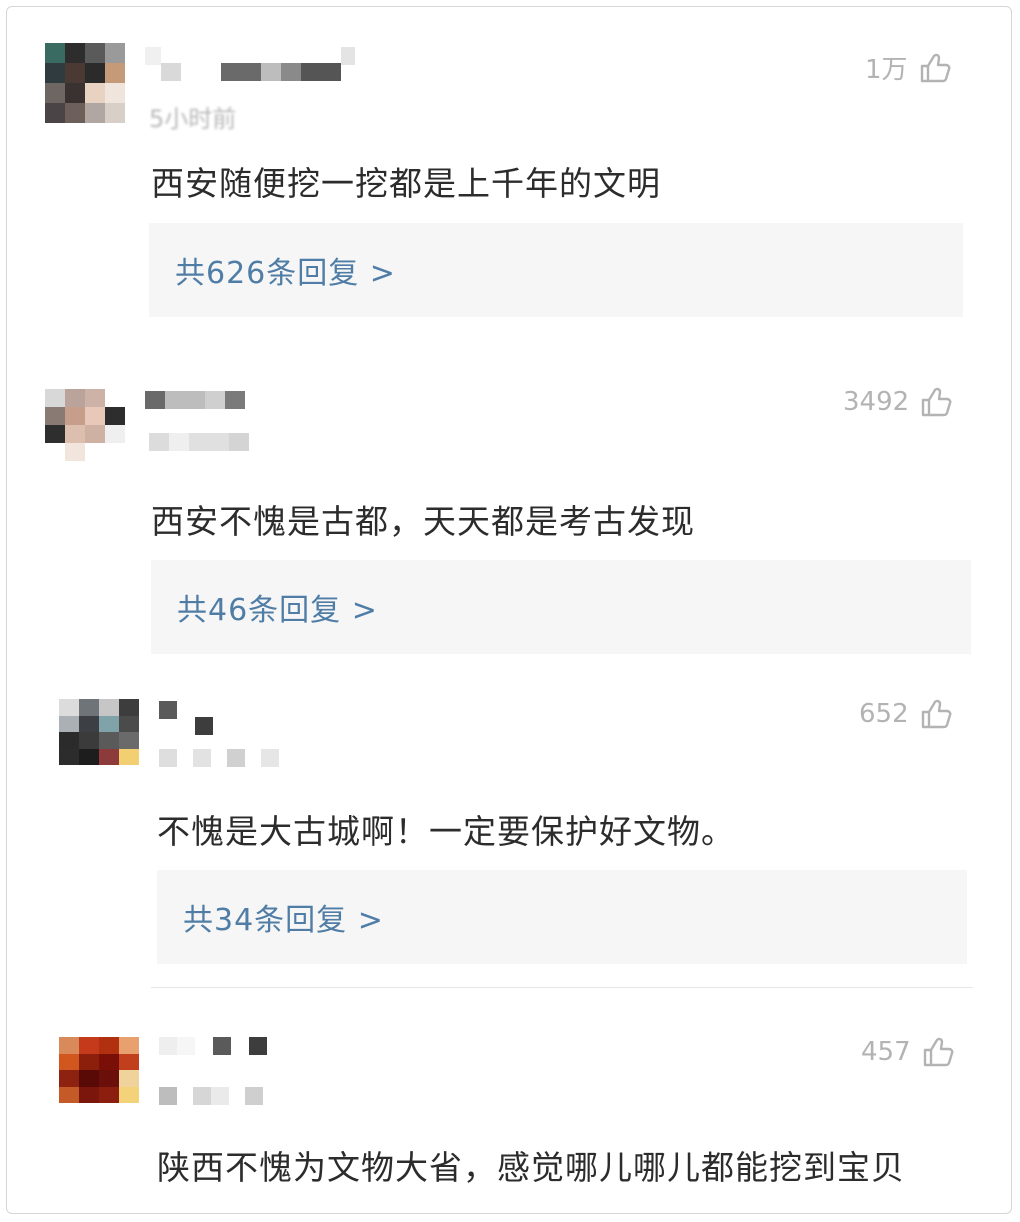 The width and height of the screenshot is (1020, 1222). Describe the element at coordinates (446, 831) in the screenshot. I see `comment-text: 不愧是大古城啊！一定要保护好文物。` at that location.